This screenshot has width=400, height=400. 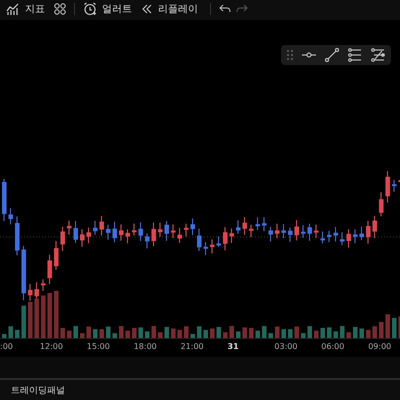 What do you see at coordinates (225, 9) in the screenshot?
I see `undo-icon` at bounding box center [225, 9].